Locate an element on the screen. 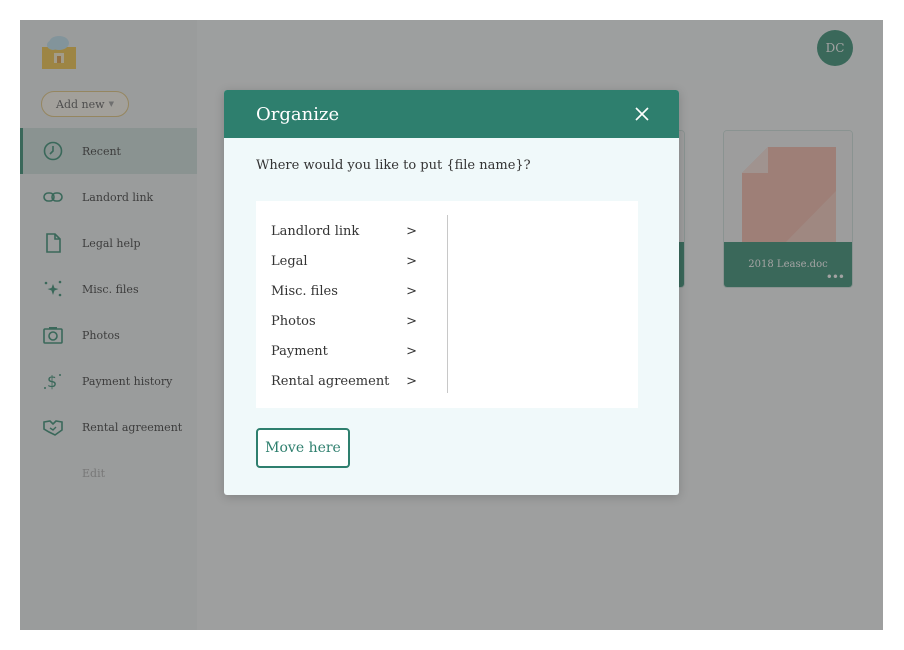 The height and width of the screenshot is (650, 904). folder-item-photos: Photos > is located at coordinates (359, 321).